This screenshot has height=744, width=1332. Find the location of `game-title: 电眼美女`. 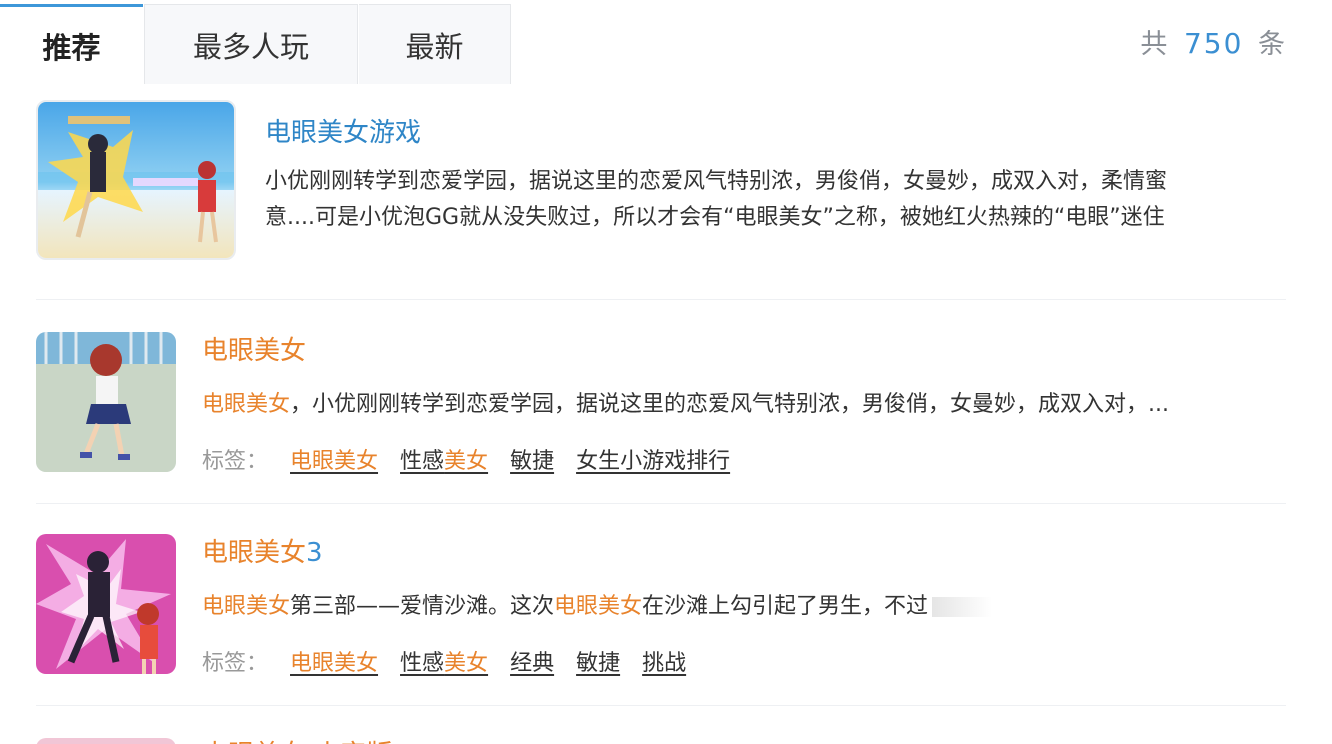

game-title: 电眼美女 is located at coordinates (254, 348).